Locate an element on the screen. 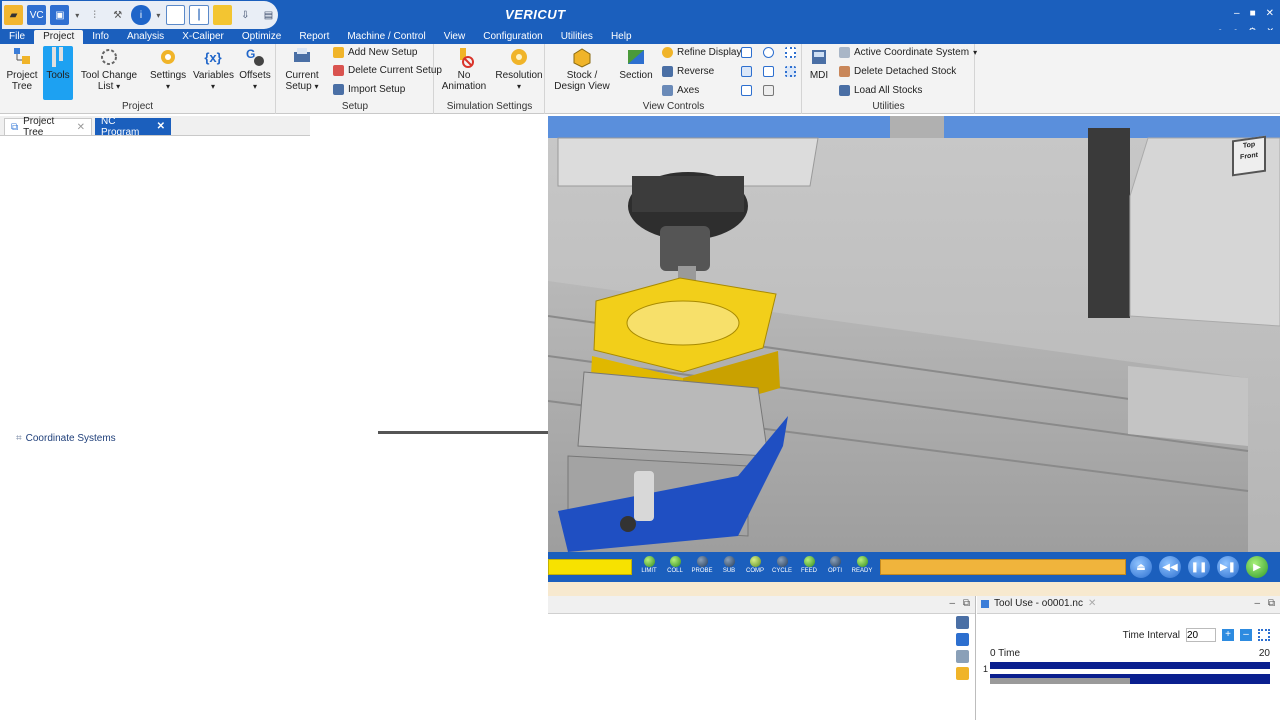 This screenshot has width=1280, height=720. open-folder-icon: ▰ is located at coordinates (14, 15).